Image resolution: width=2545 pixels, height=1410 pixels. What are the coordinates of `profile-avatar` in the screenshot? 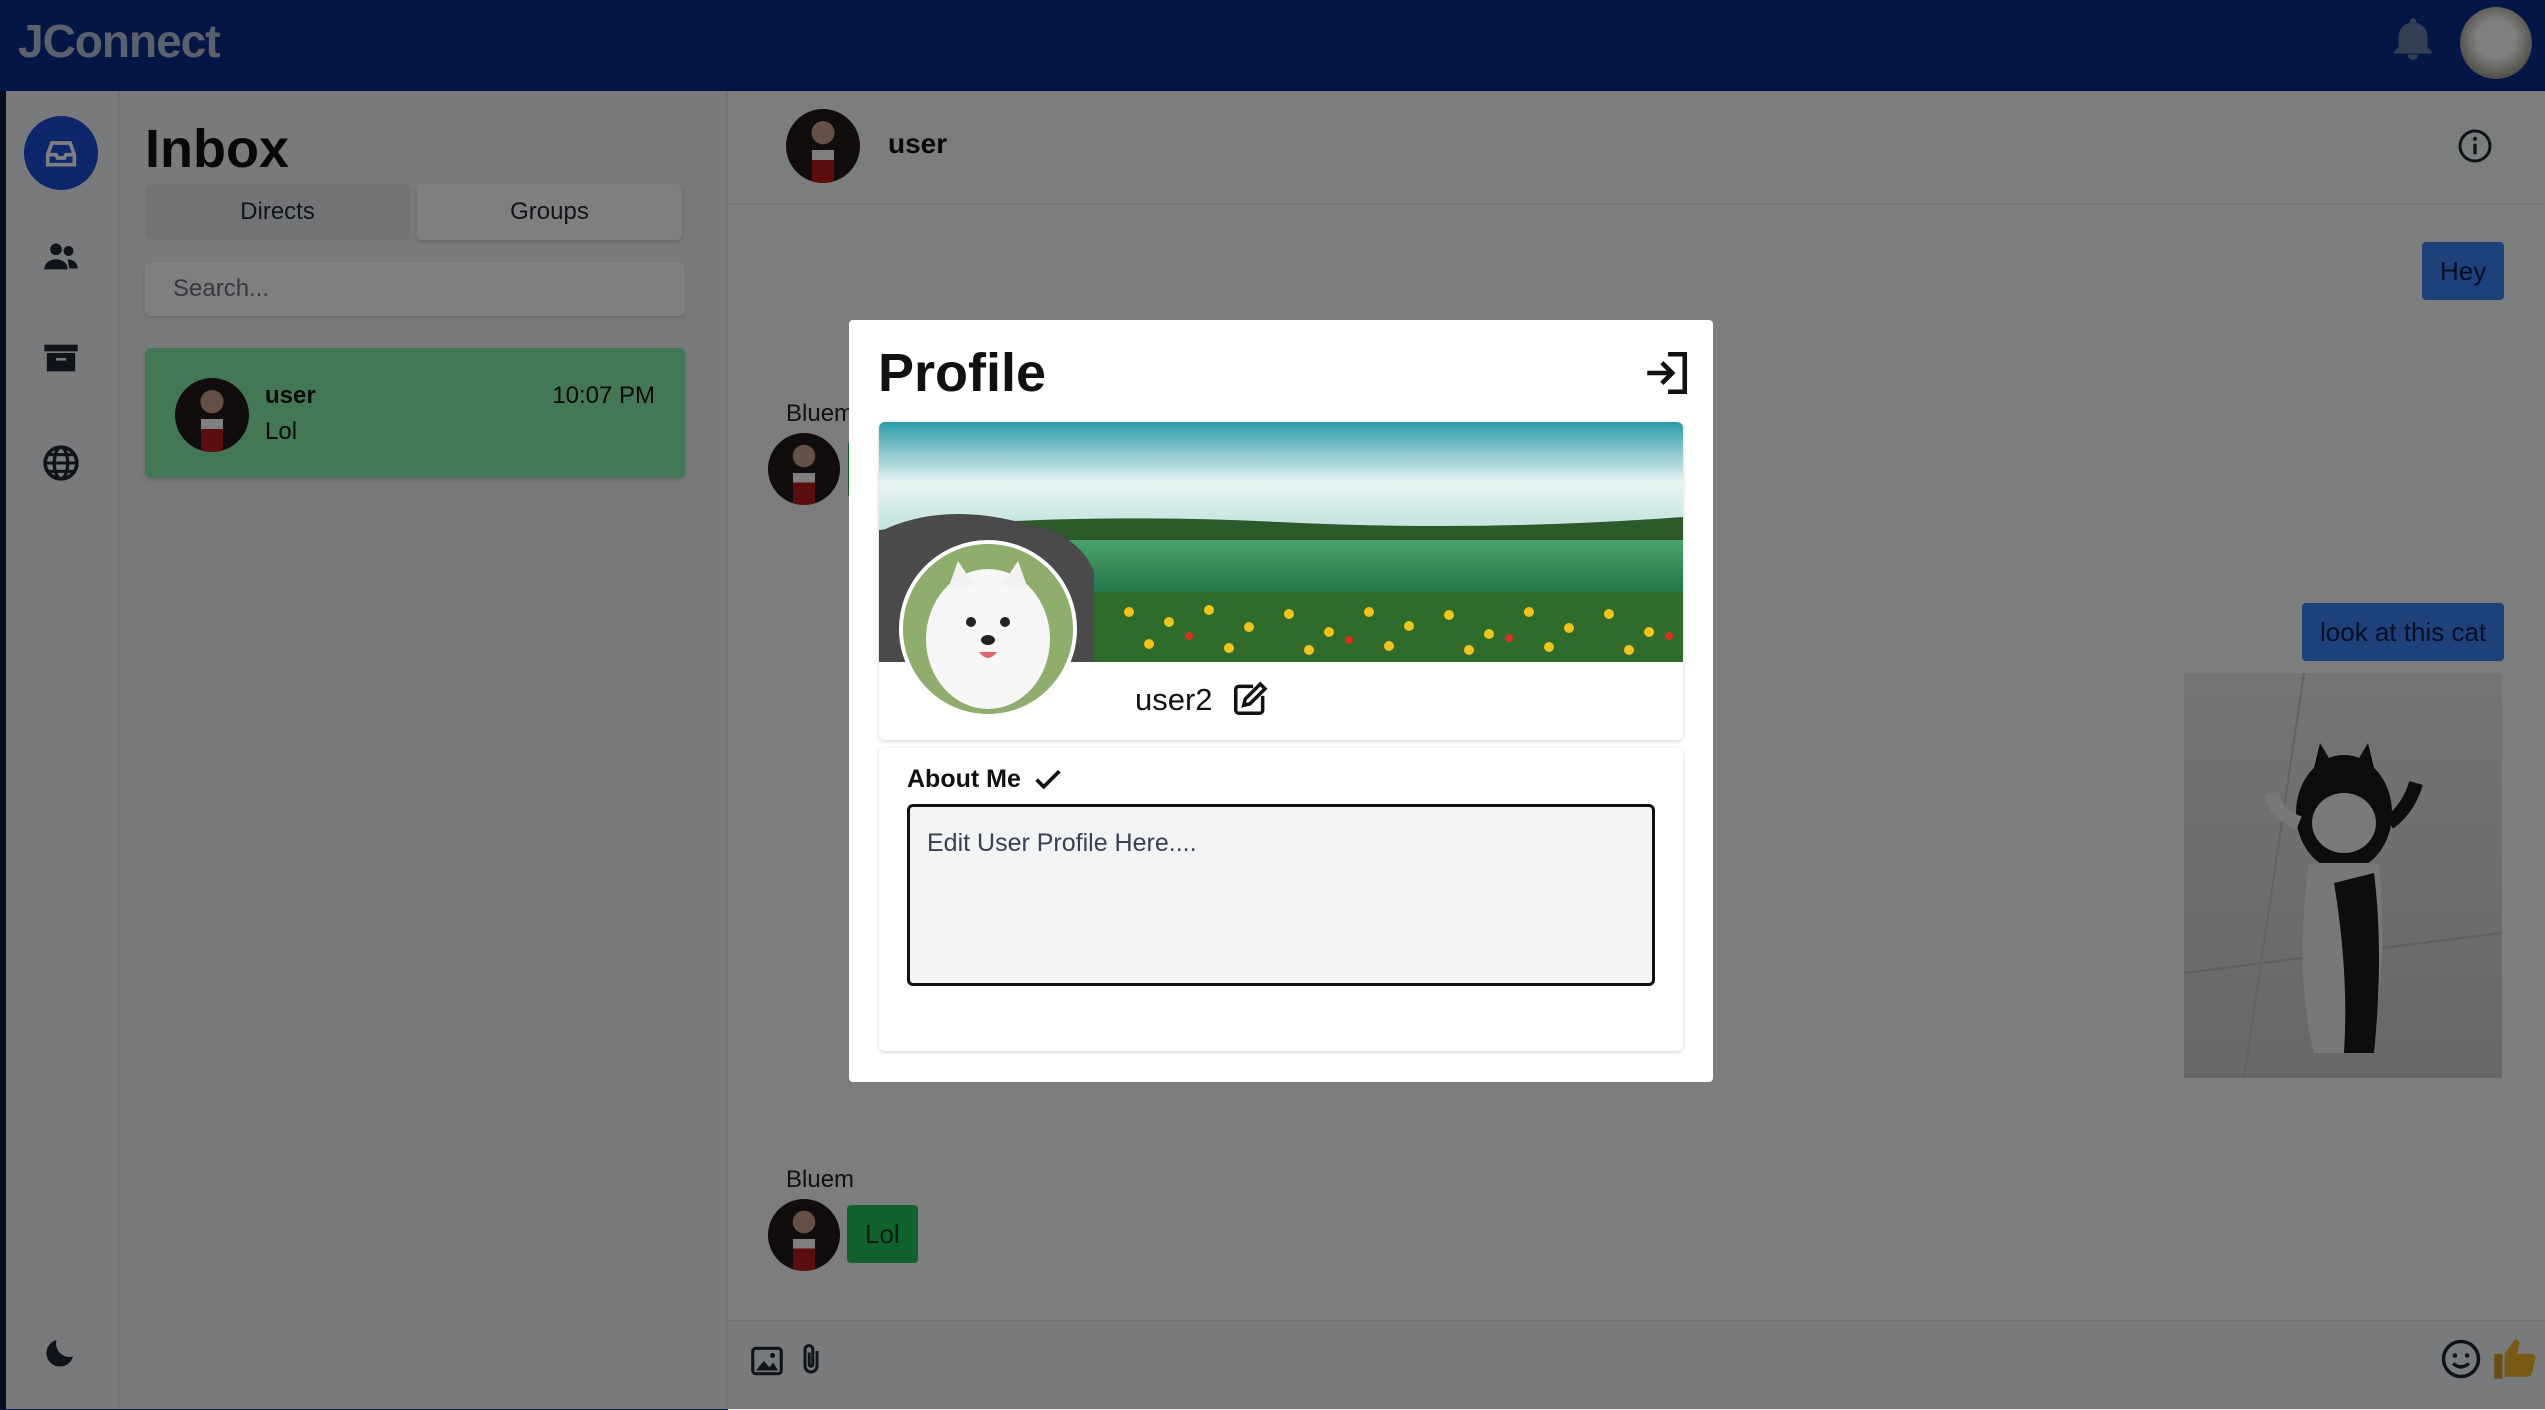 It's located at (988, 629).